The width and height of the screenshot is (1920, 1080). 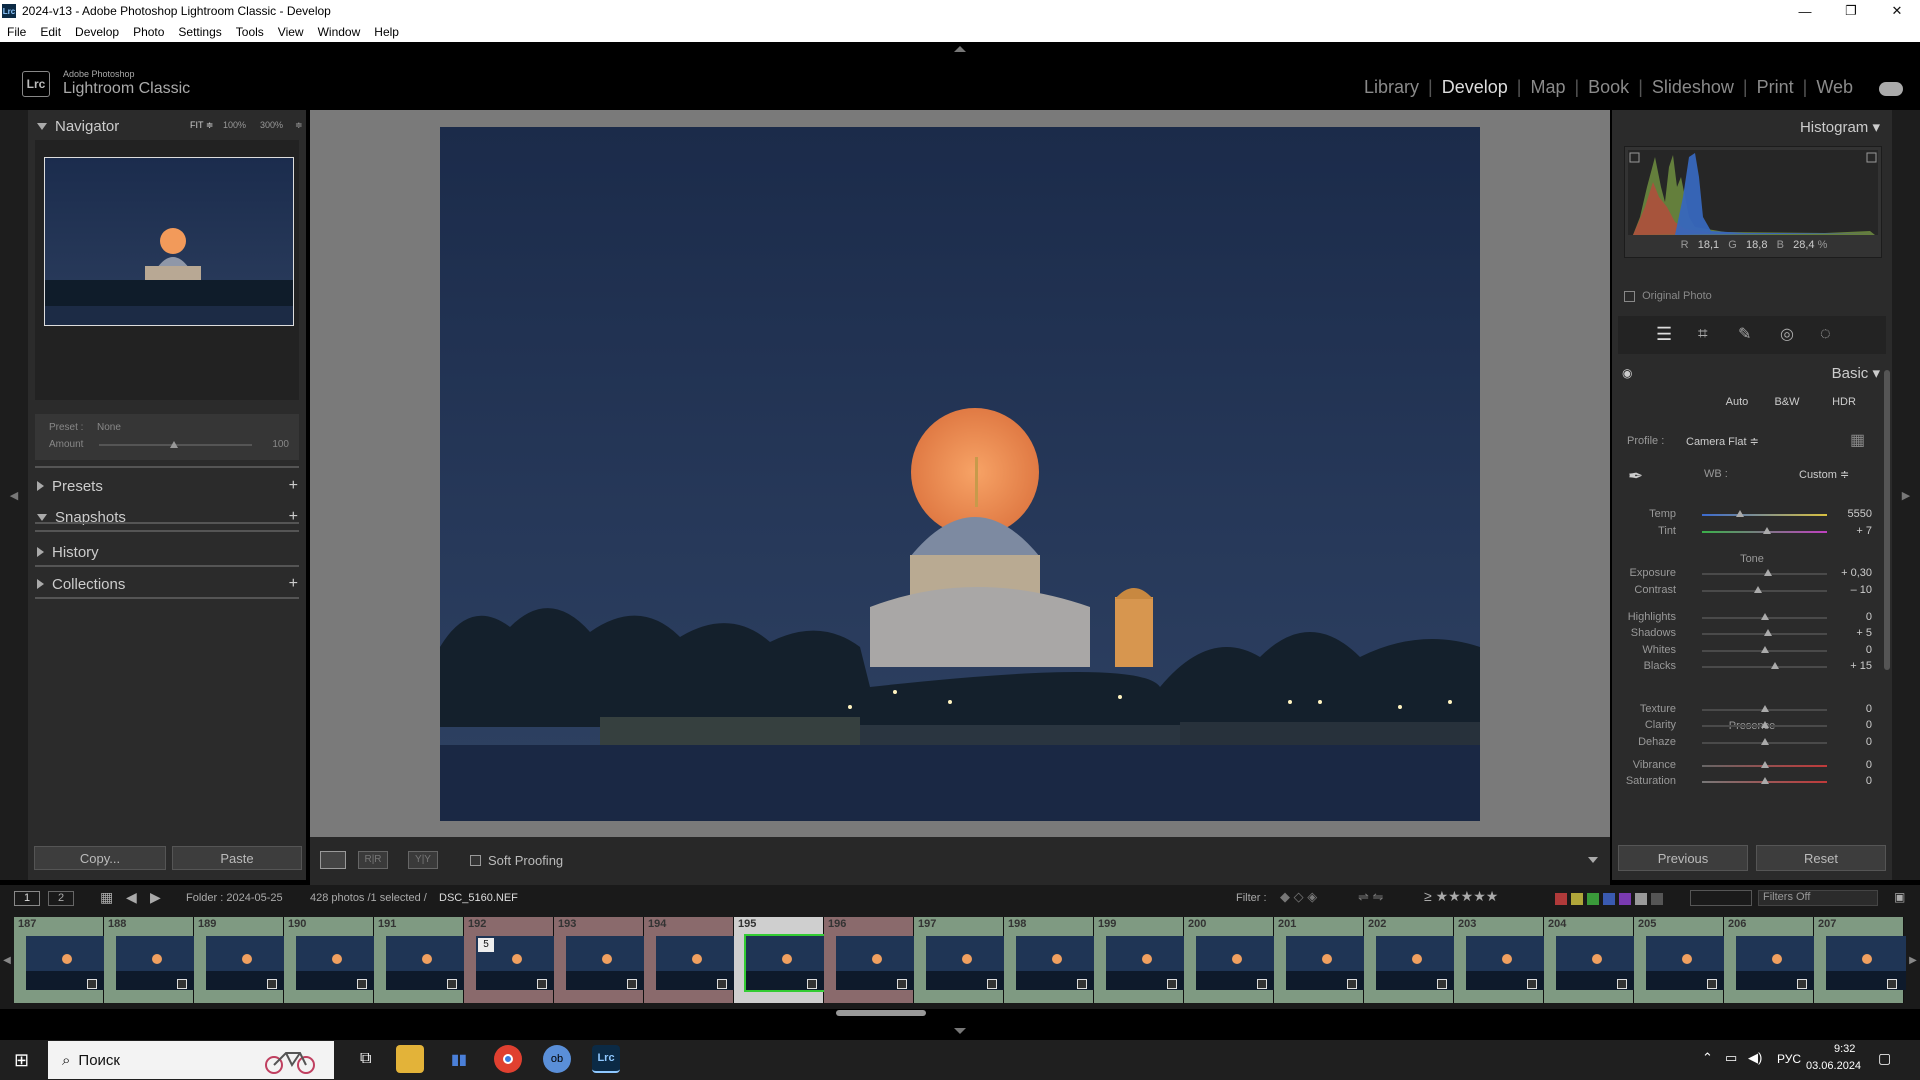 What do you see at coordinates (1722, 441) in the screenshot?
I see `profile-dropdown: Camera Flat ≑` at bounding box center [1722, 441].